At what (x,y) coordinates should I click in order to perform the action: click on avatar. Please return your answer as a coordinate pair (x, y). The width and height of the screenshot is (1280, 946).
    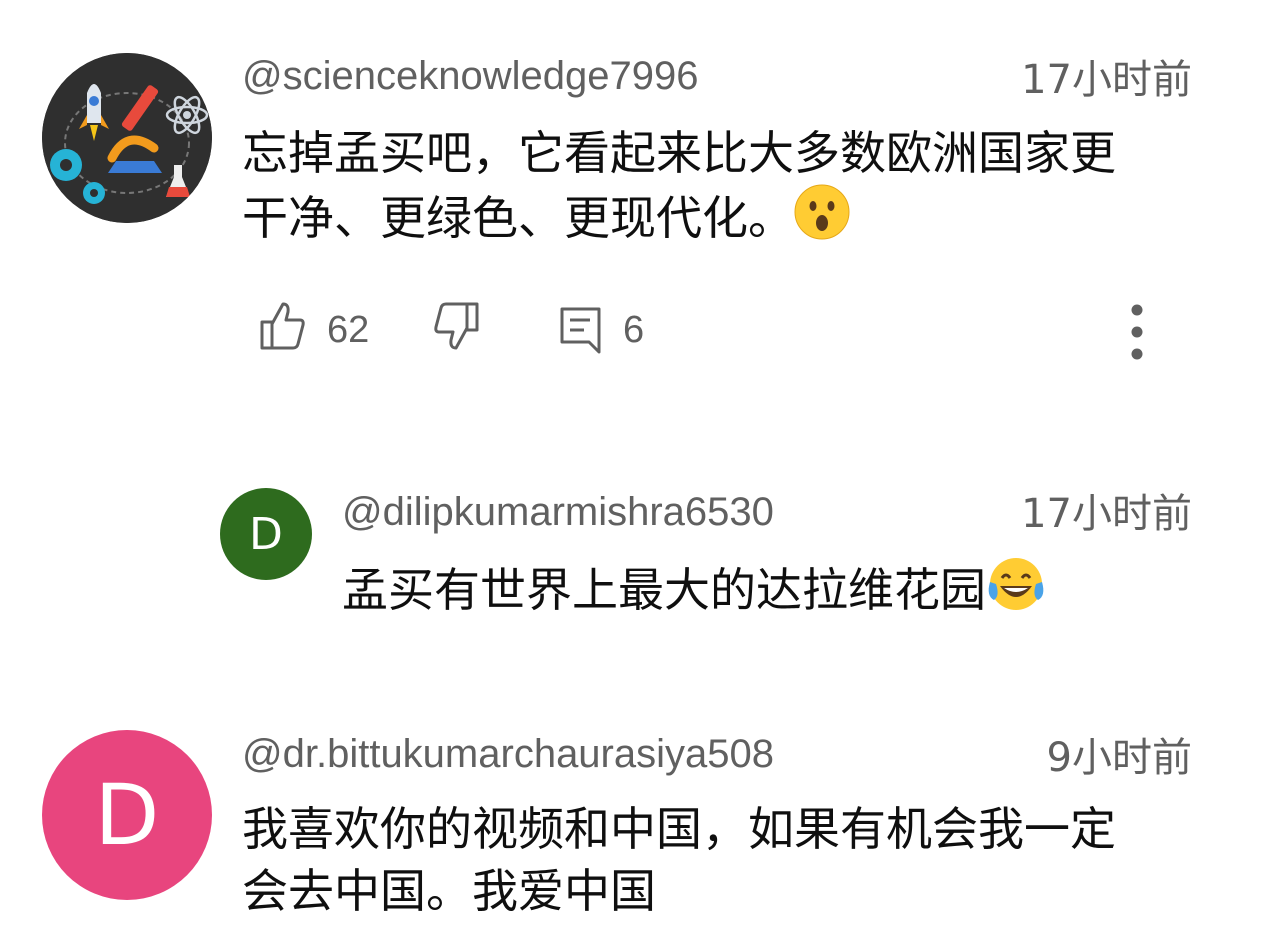
    Looking at the image, I should click on (127, 138).